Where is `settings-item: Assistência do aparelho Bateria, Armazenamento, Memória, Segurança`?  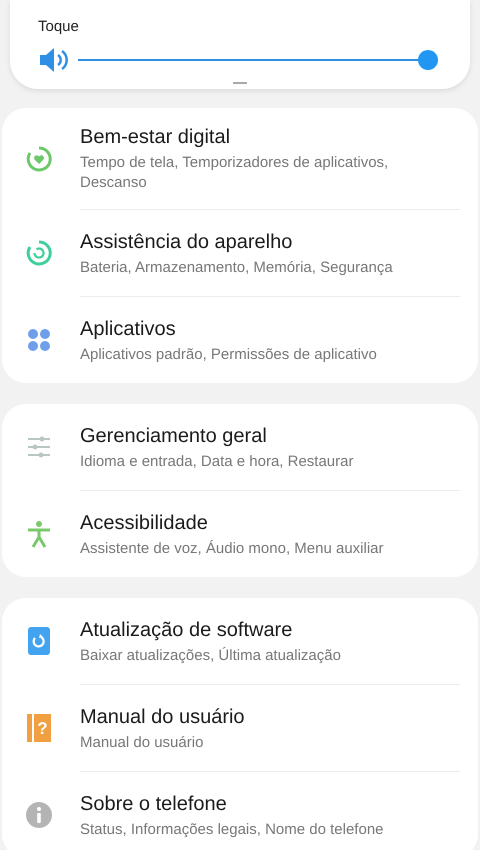 settings-item: Assistência do aparelho Bateria, Armazenamento, Memória, Segurança is located at coordinates (270, 252).